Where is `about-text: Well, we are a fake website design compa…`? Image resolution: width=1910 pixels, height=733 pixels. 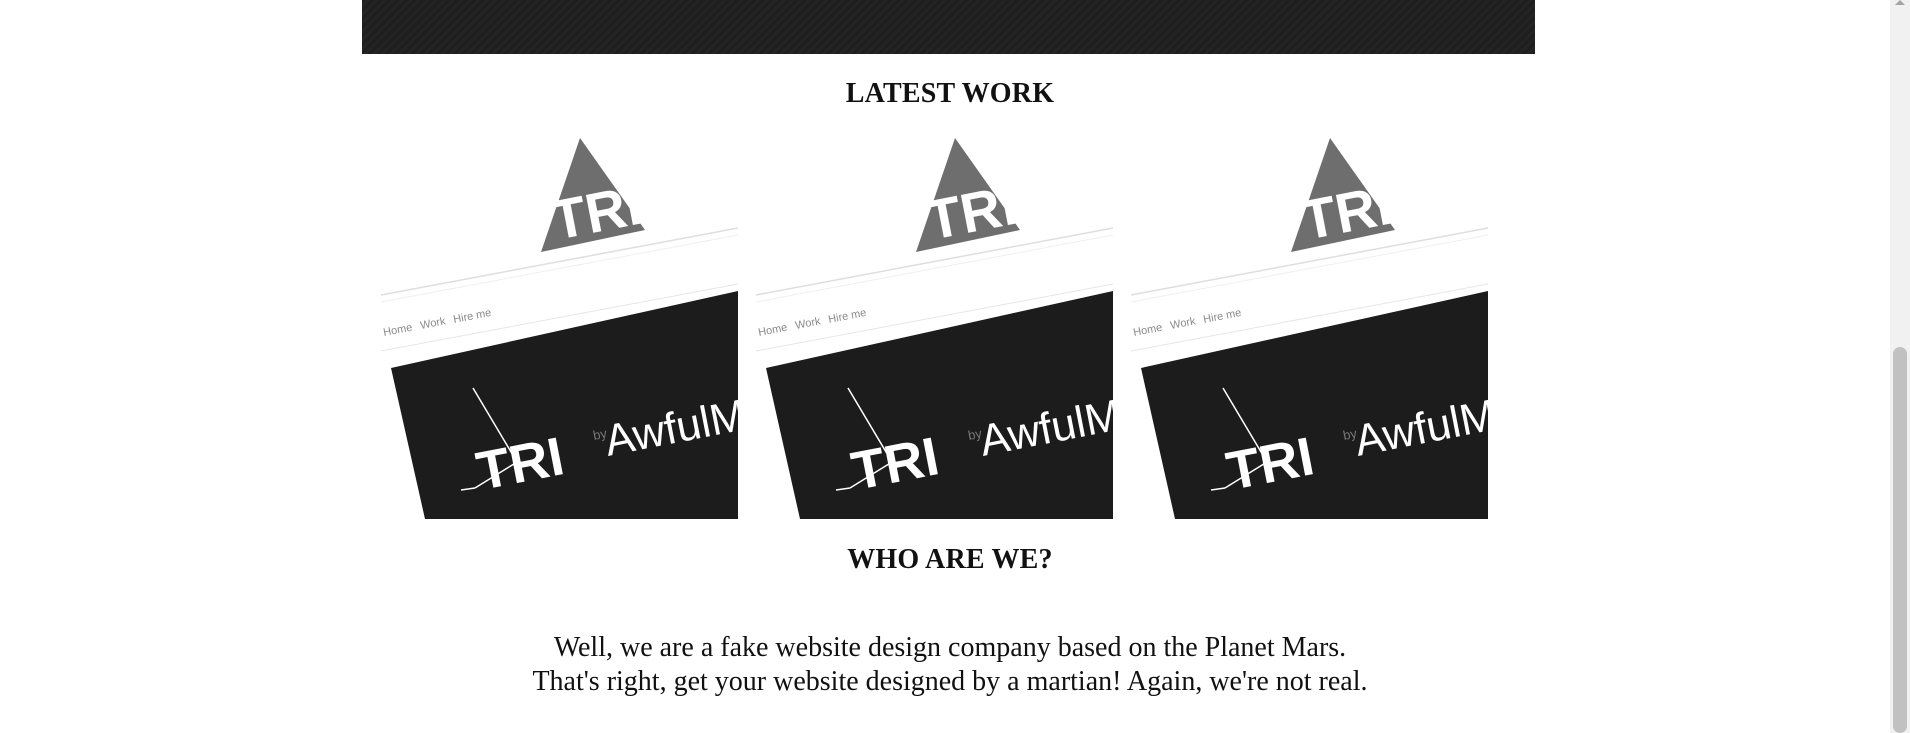
about-text: Well, we are a fake website design compa… is located at coordinates (950, 665).